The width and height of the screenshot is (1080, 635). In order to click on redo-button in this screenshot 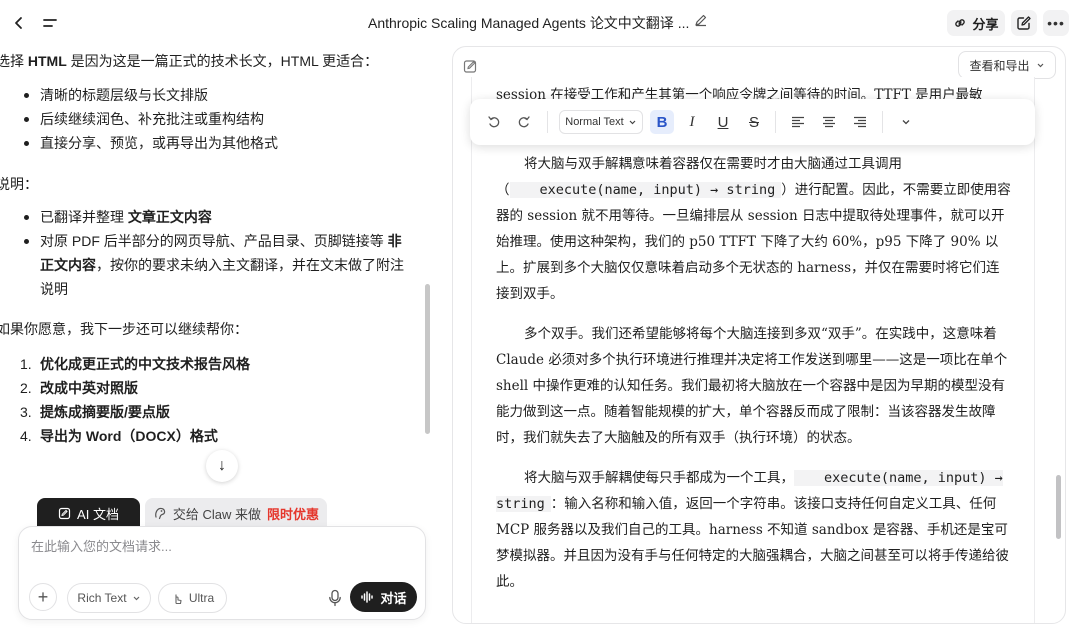, I will do `click(524, 122)`.